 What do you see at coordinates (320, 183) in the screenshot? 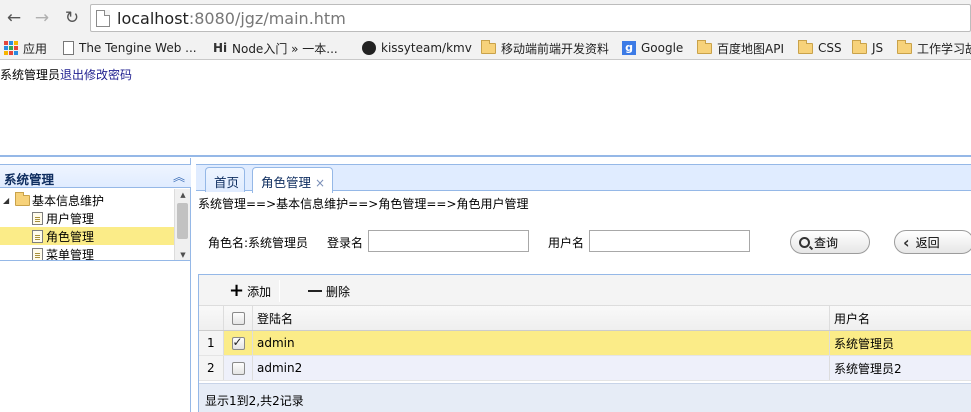
I see `close-icon: ×` at bounding box center [320, 183].